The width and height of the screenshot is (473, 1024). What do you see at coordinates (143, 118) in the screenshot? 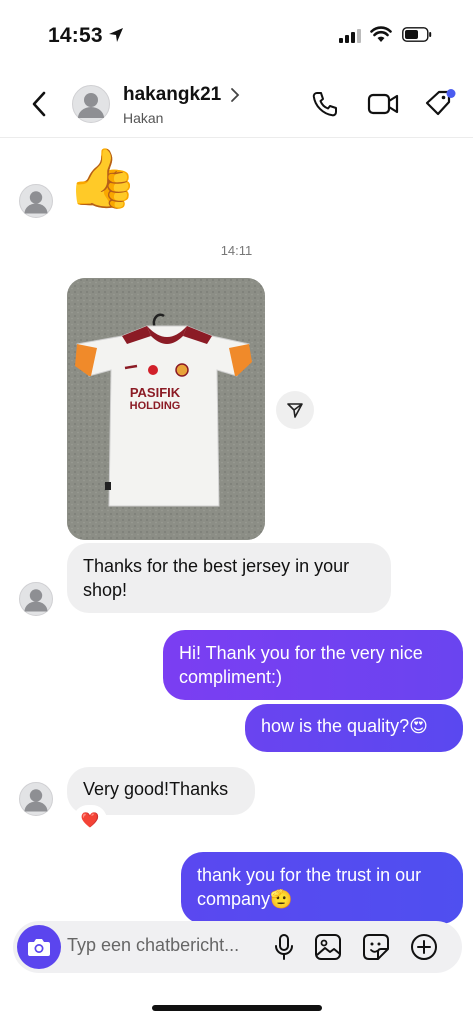
I see `contact-display-name: Hakan` at bounding box center [143, 118].